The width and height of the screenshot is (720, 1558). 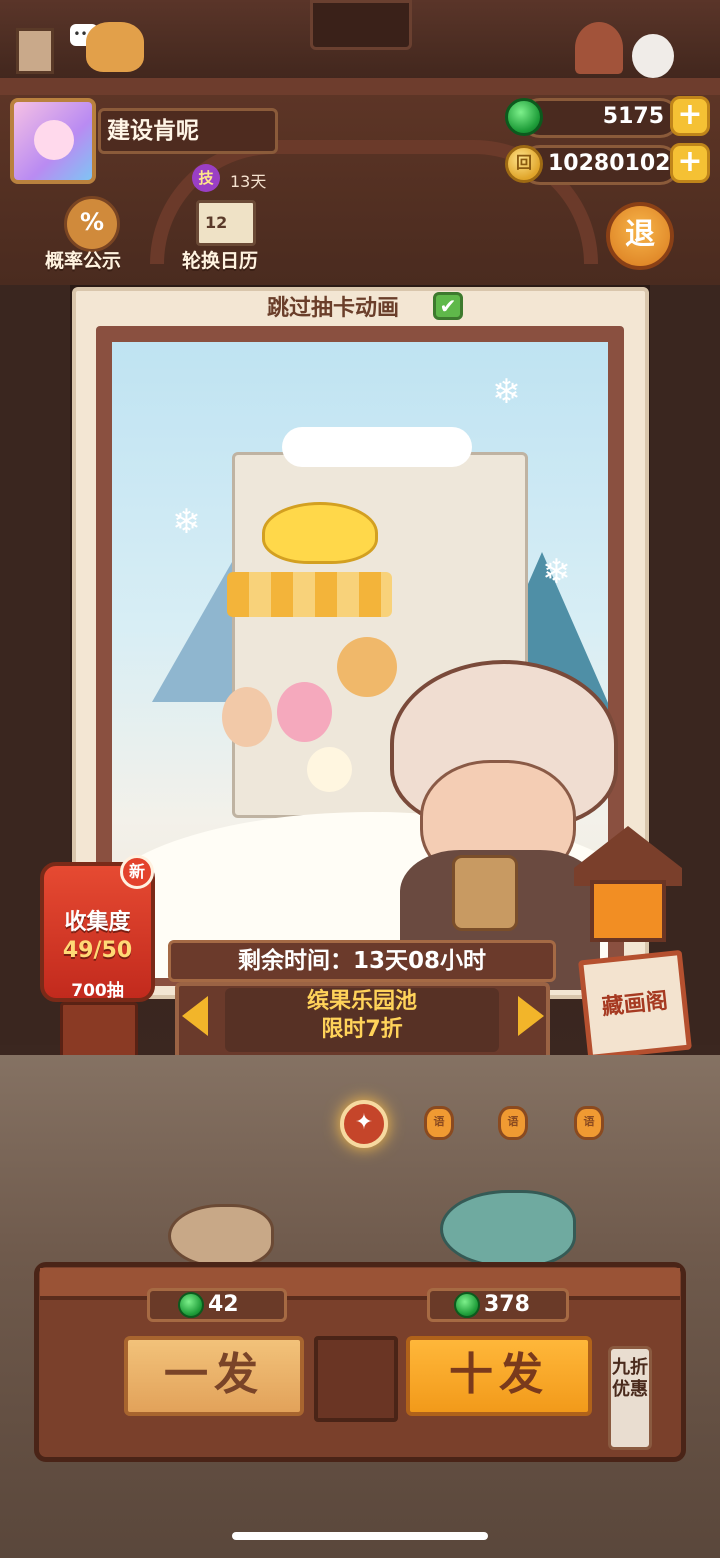 What do you see at coordinates (206, 178) in the screenshot?
I see `skill-badge-icon: 技` at bounding box center [206, 178].